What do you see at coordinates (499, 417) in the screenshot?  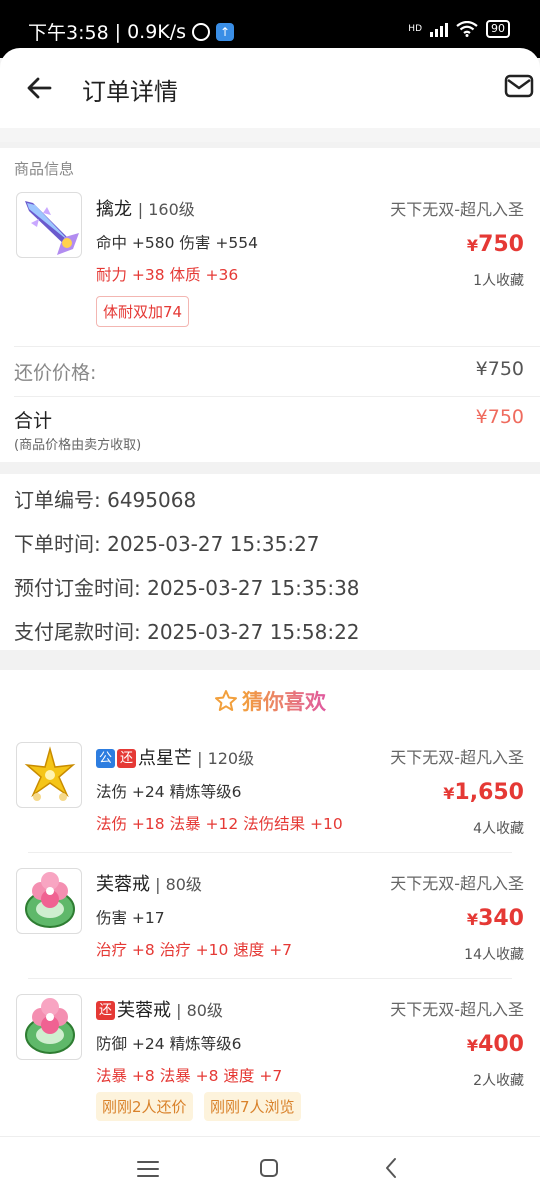 I see `total-value: ¥750` at bounding box center [499, 417].